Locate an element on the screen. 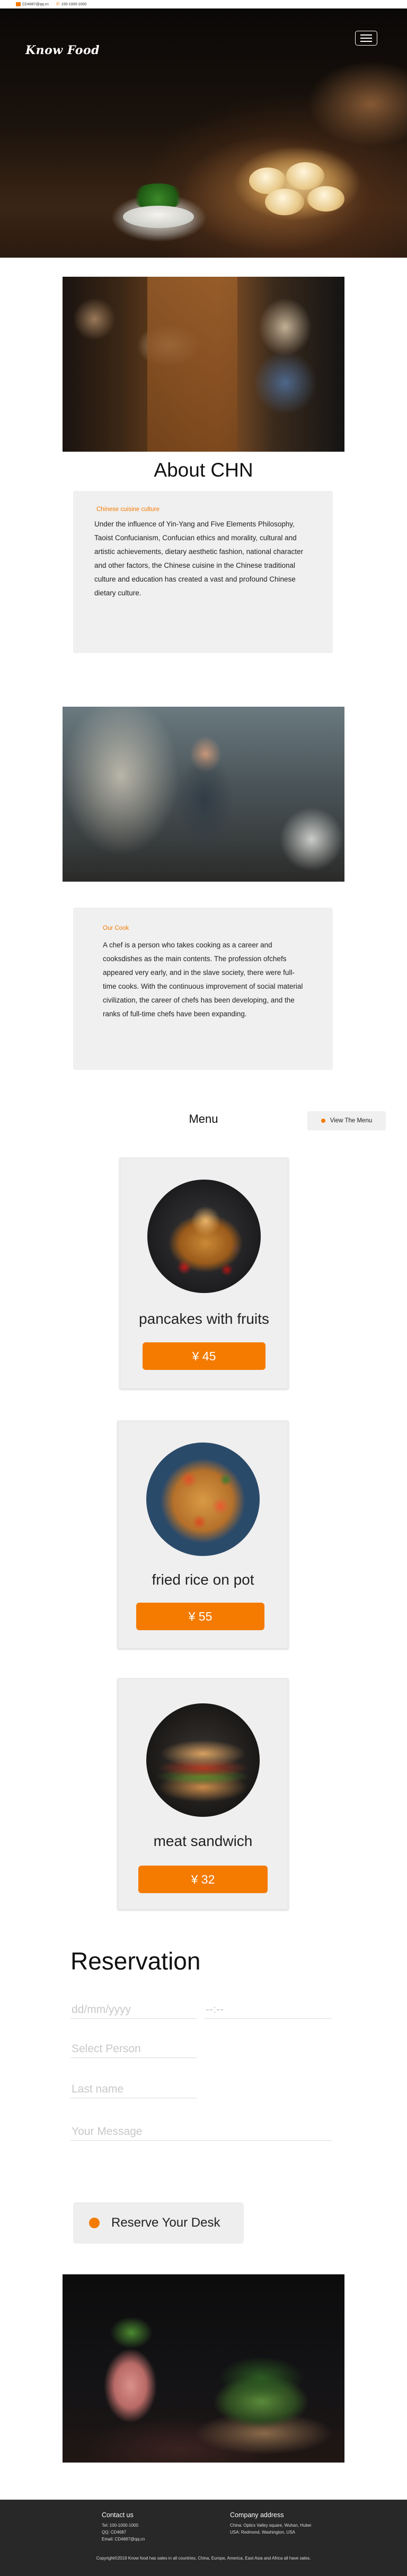 The width and height of the screenshot is (407, 2576). view-menu-label: View The Menu is located at coordinates (351, 1121).